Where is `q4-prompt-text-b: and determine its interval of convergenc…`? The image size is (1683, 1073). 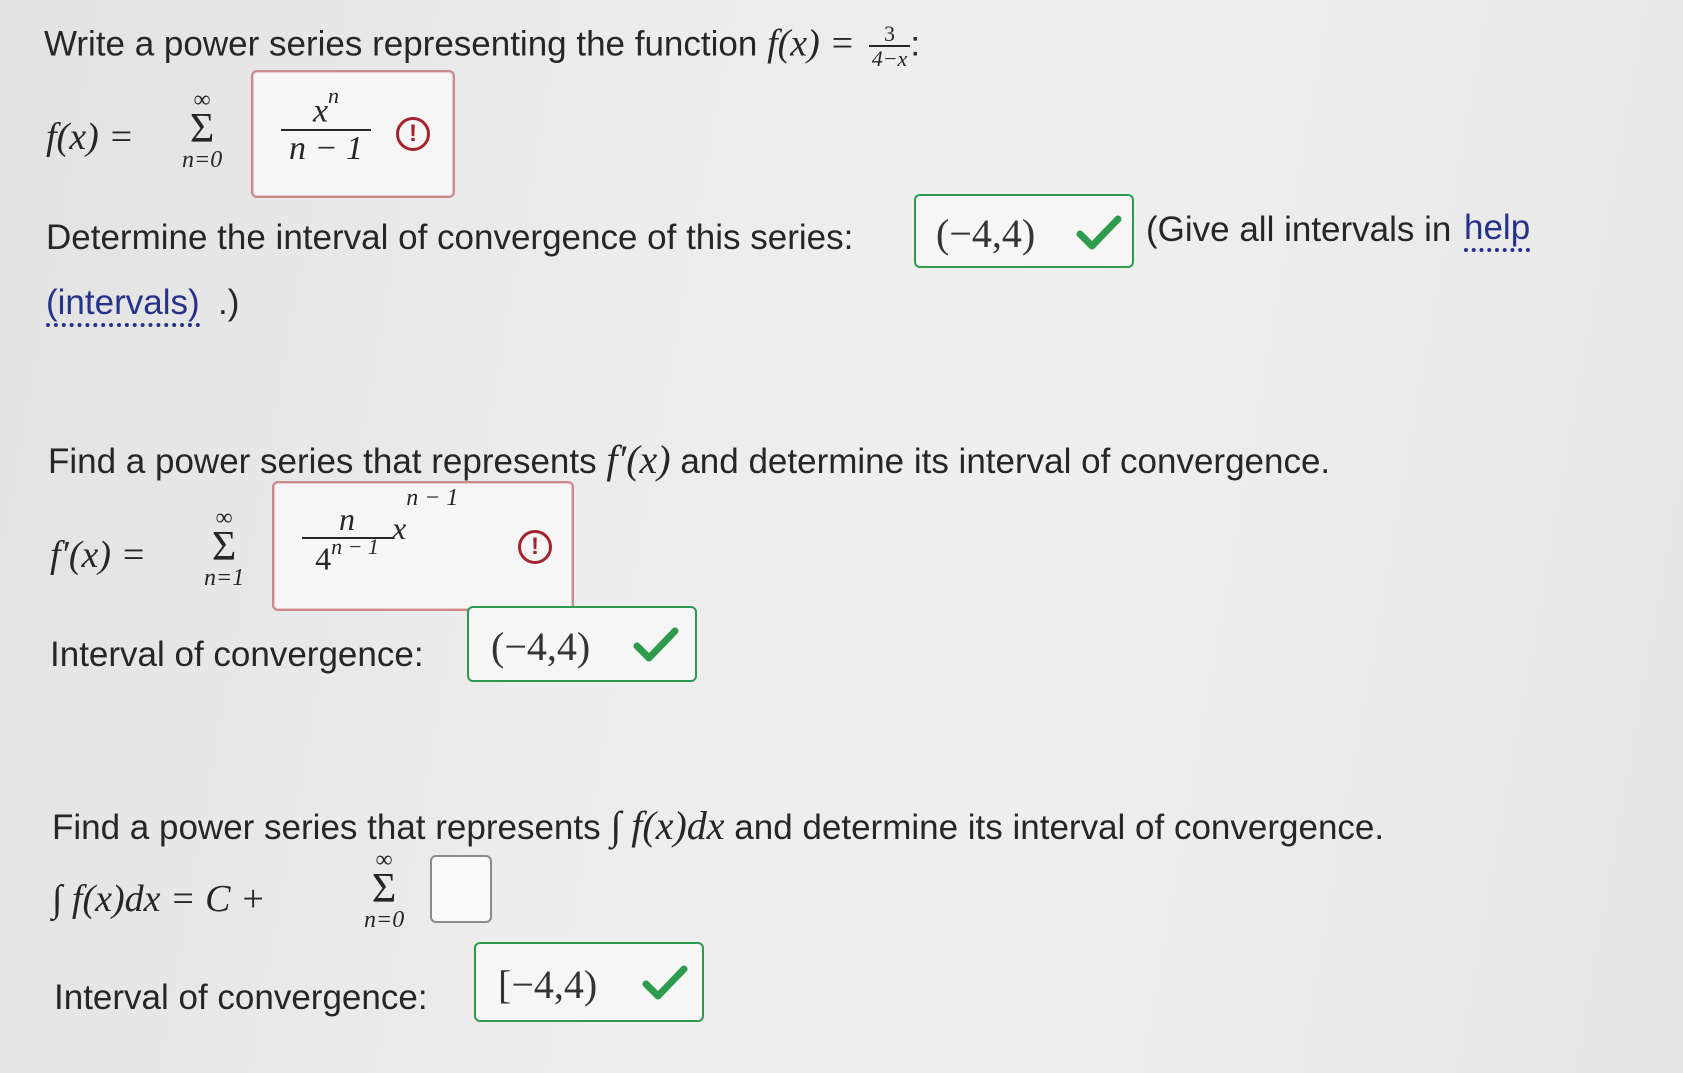 q4-prompt-text-b: and determine its interval of convergenc… is located at coordinates (1059, 827).